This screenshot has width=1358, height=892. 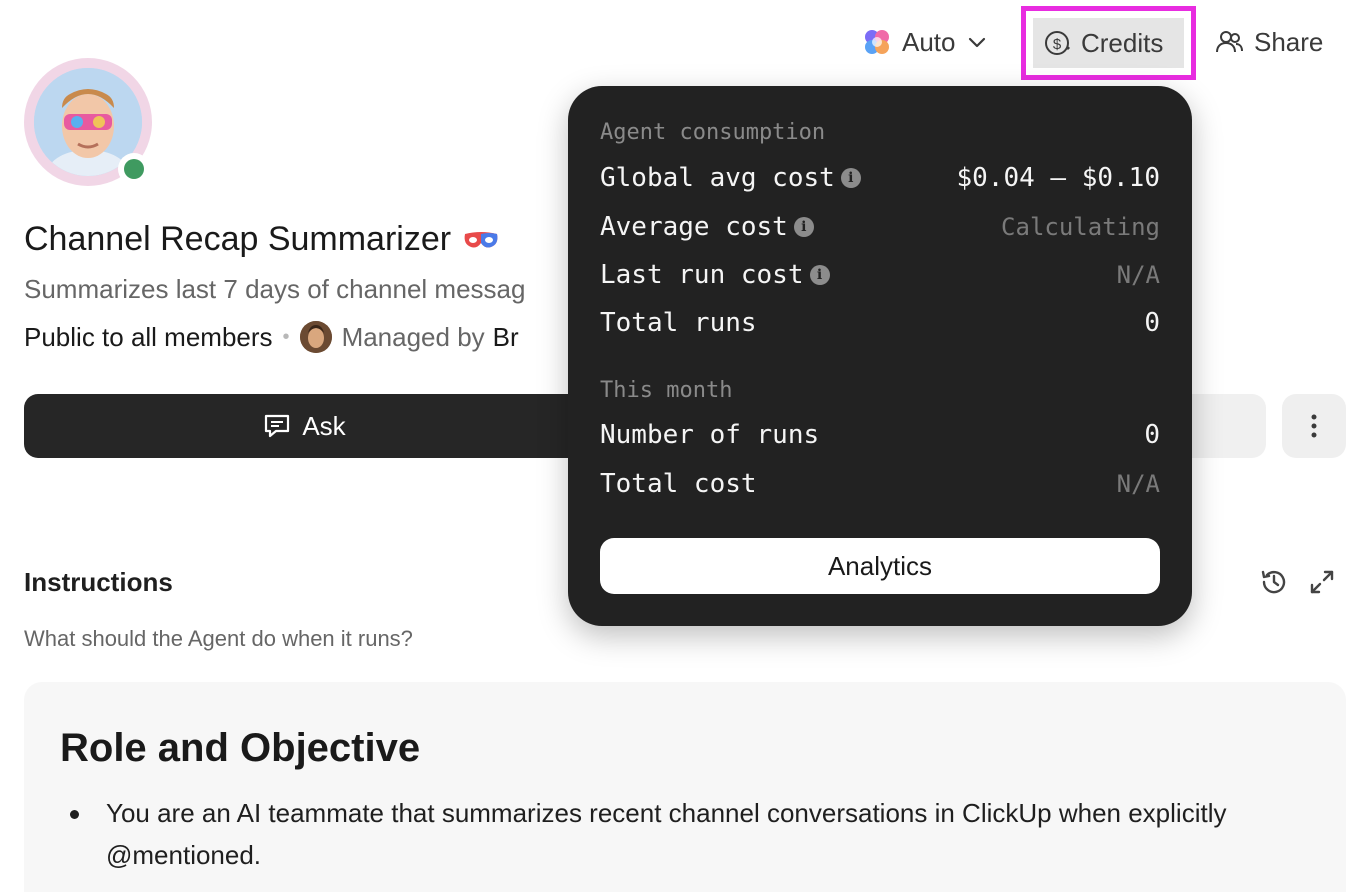 What do you see at coordinates (413, 336) in the screenshot?
I see `managed-by-prefix: Managed by` at bounding box center [413, 336].